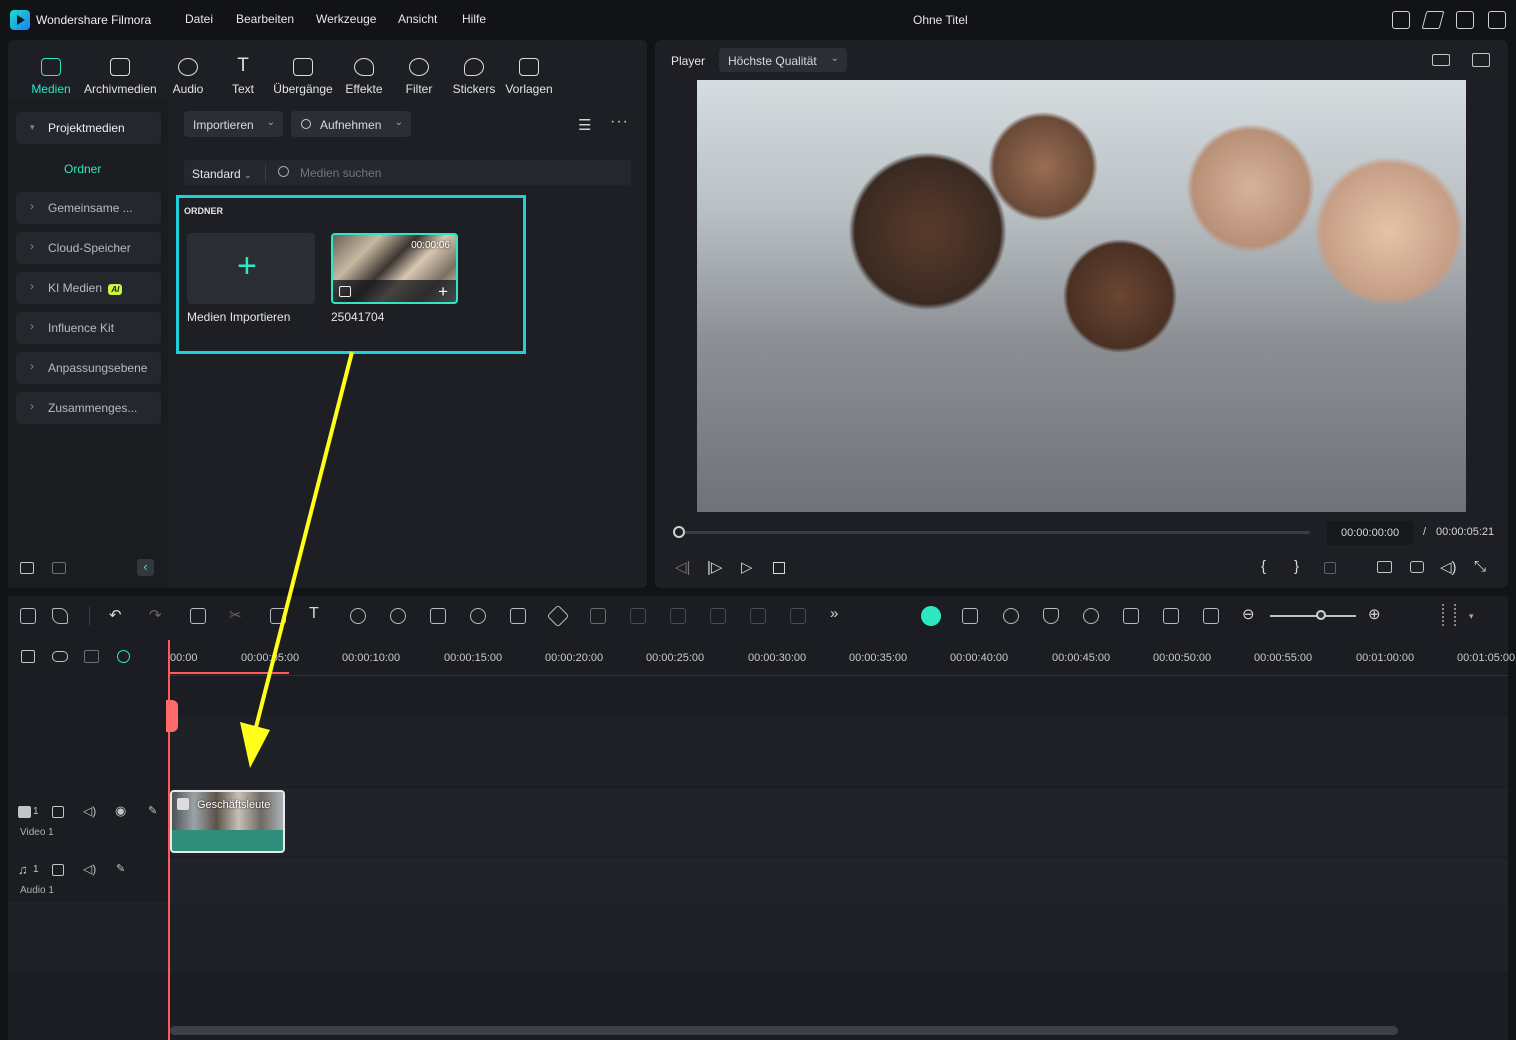 This screenshot has width=1516, height=1040. What do you see at coordinates (1091, 616) in the screenshot?
I see `microphone-icon` at bounding box center [1091, 616].